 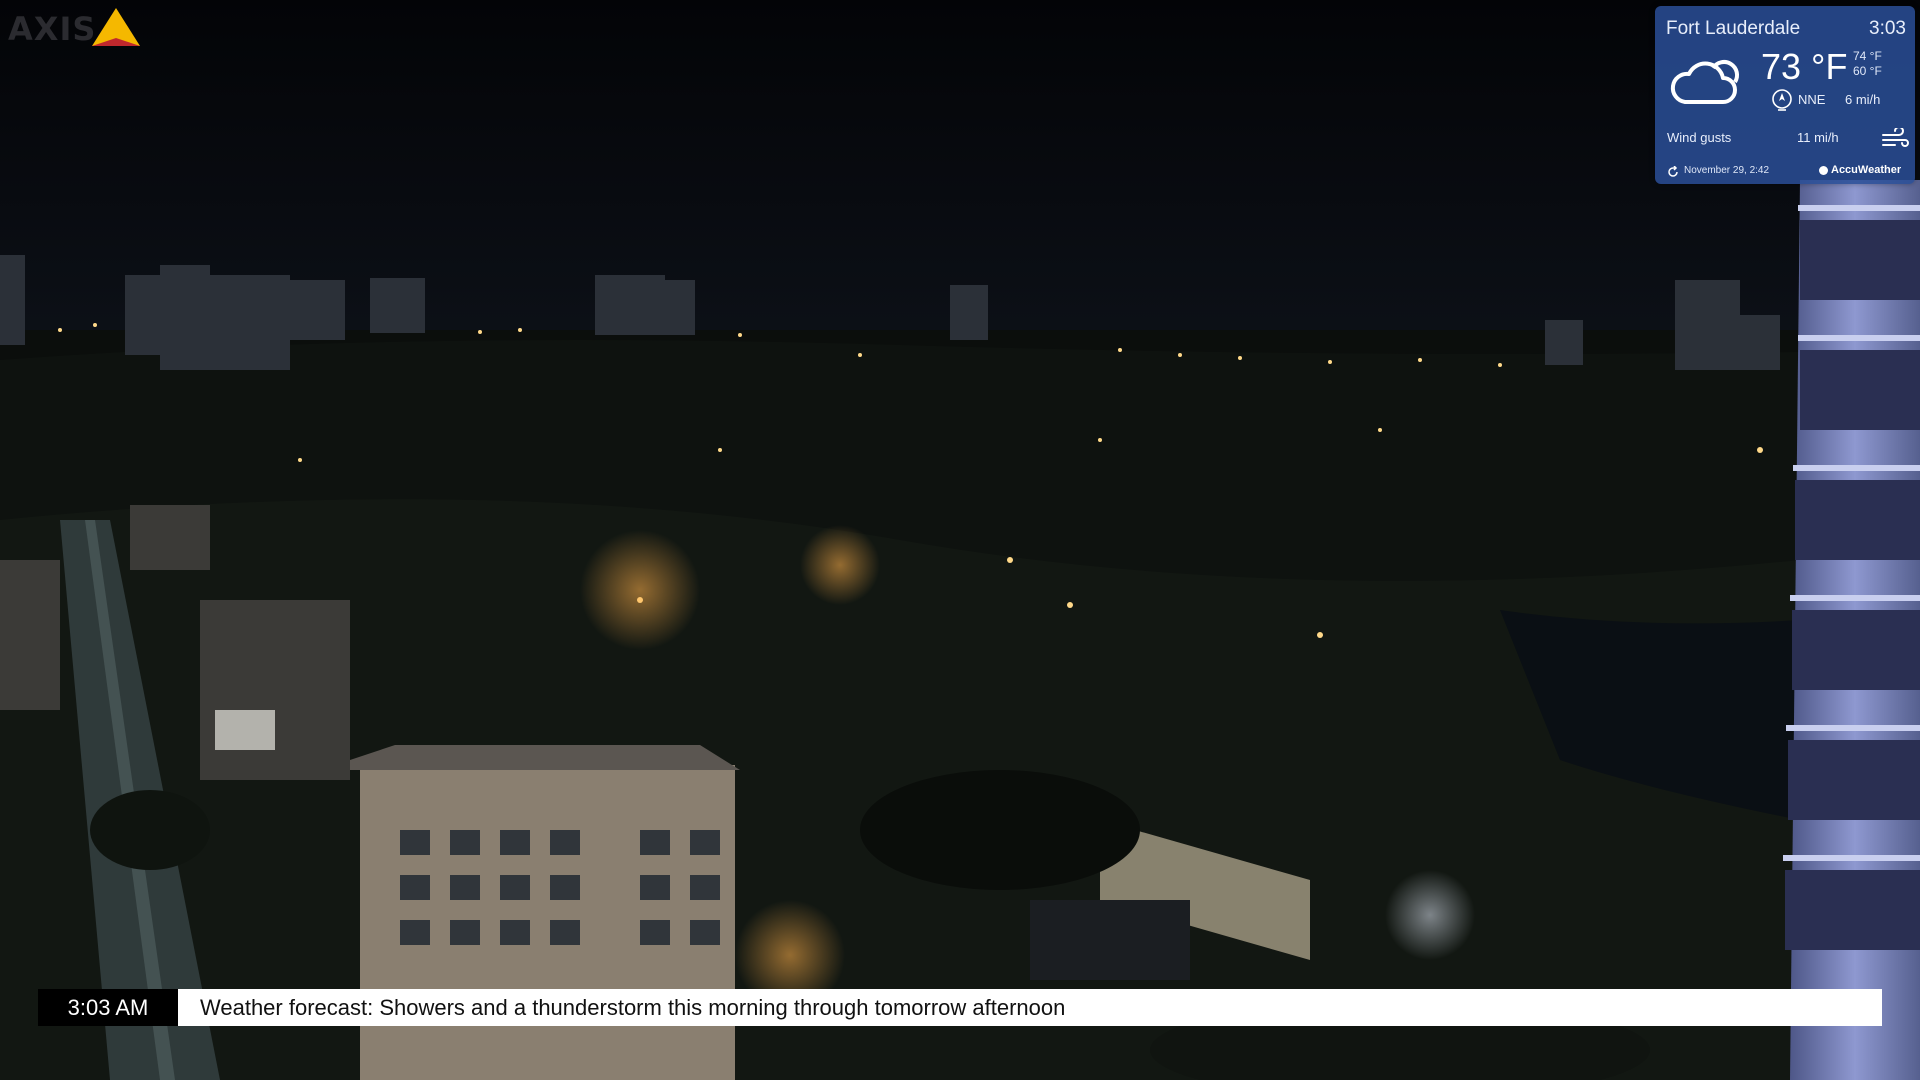 I want to click on logo-triangle-icon, so click(x=116, y=27).